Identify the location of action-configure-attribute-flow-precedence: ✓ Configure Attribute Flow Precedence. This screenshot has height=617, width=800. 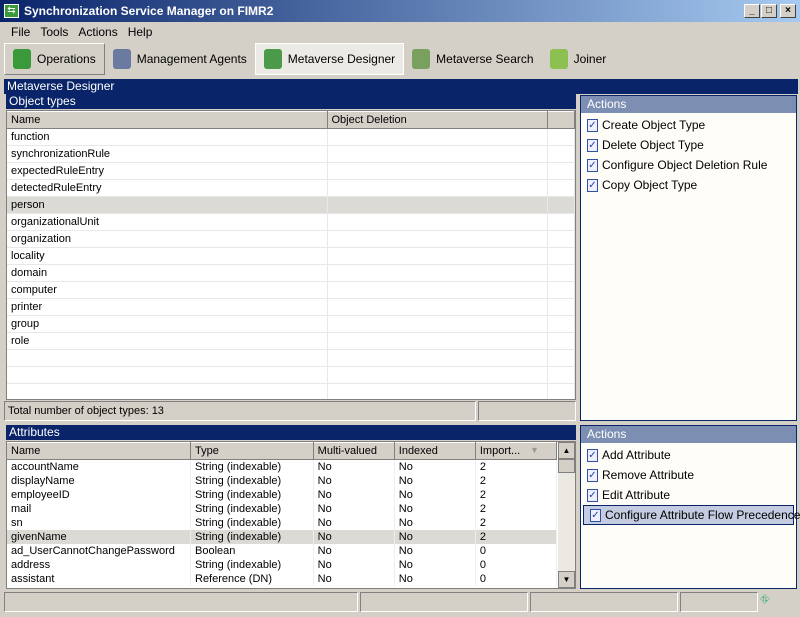
(691, 515).